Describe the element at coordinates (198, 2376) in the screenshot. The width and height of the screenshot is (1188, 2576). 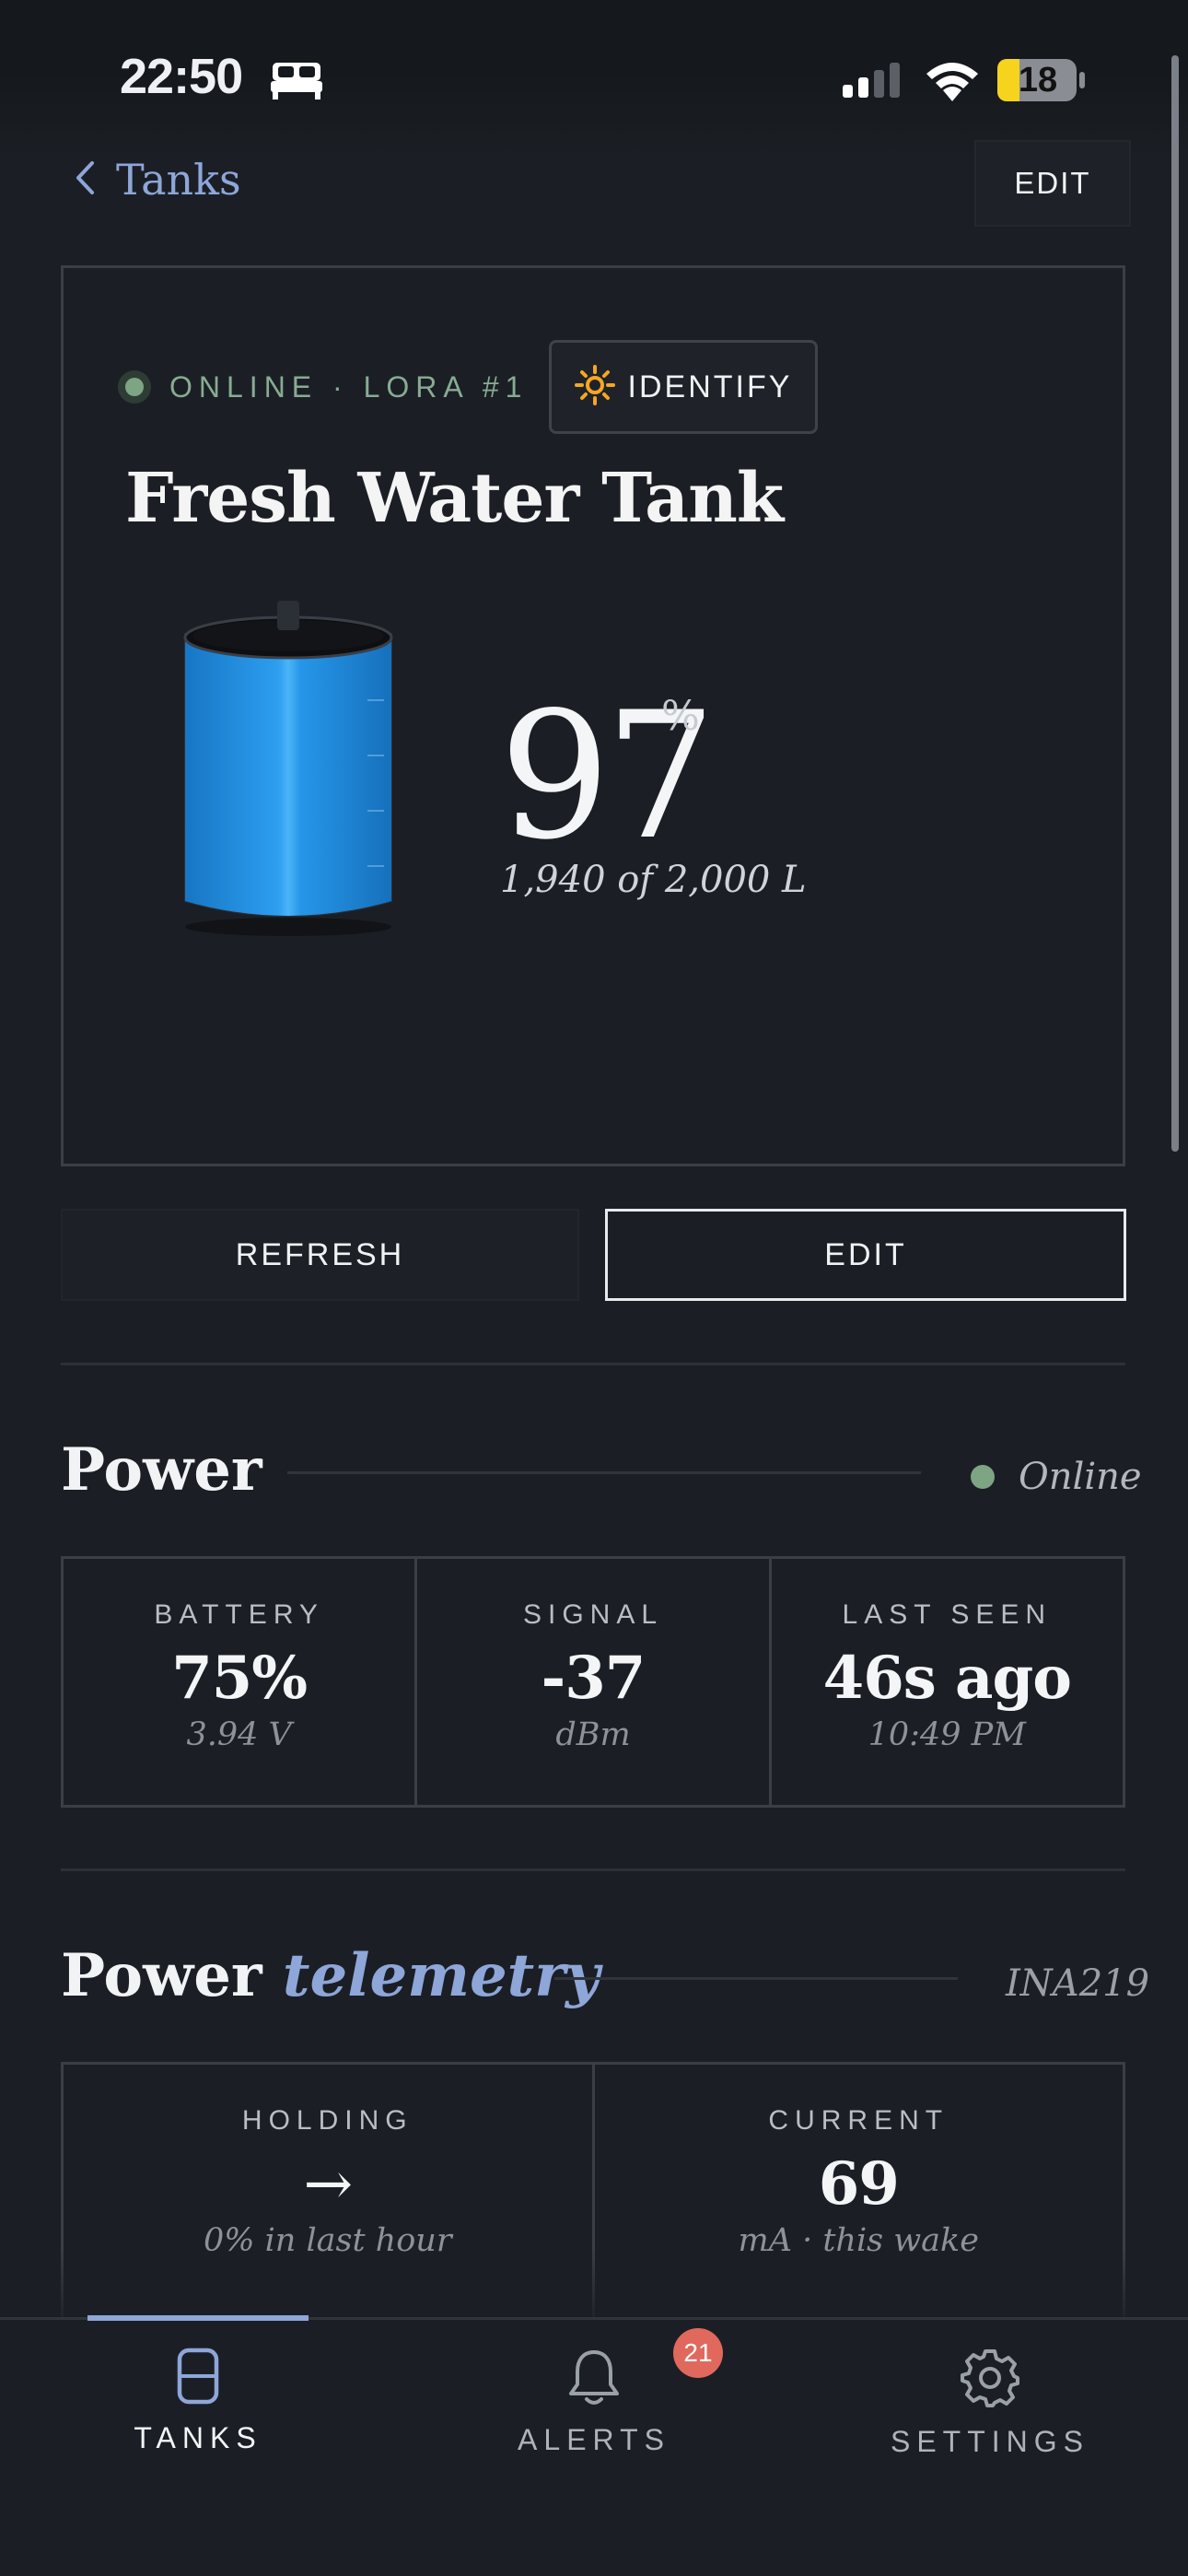
I see `tank-icon` at that location.